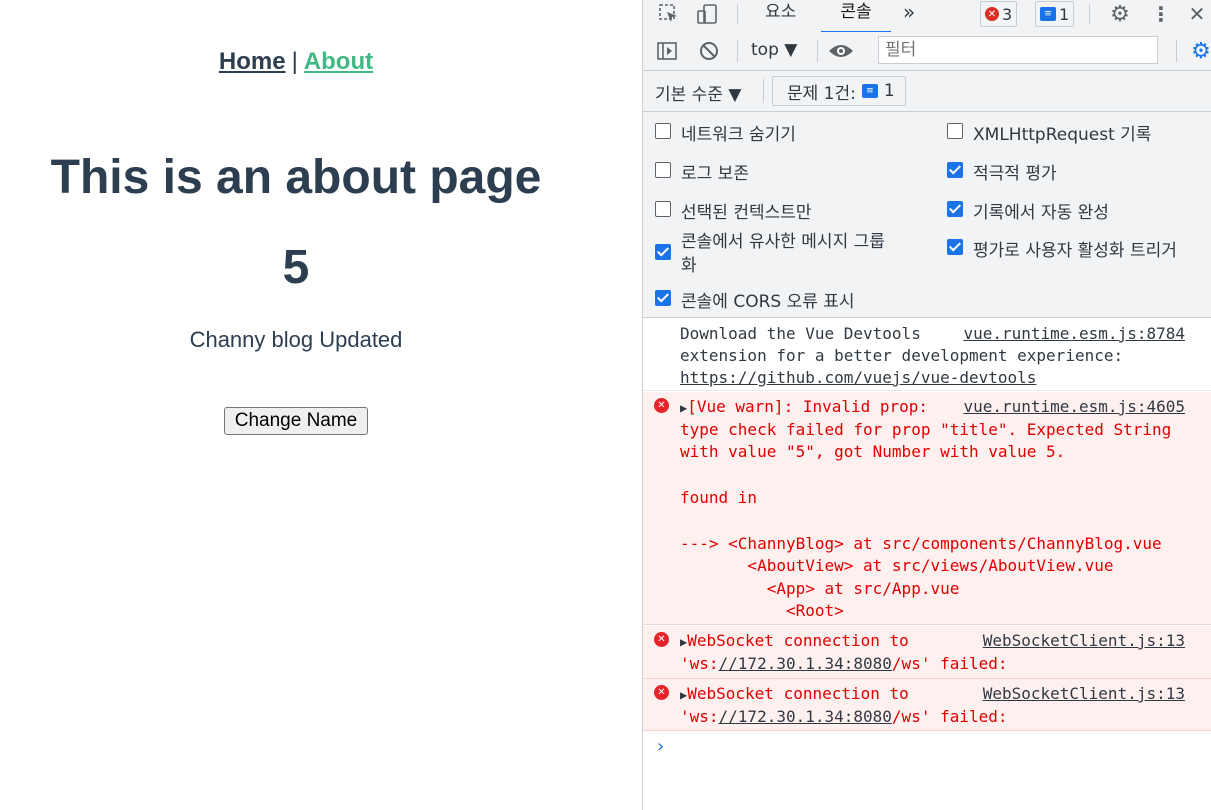 Image resolution: width=1211 pixels, height=810 pixels. Describe the element at coordinates (707, 14) in the screenshot. I see `device-toolbar-icon` at that location.